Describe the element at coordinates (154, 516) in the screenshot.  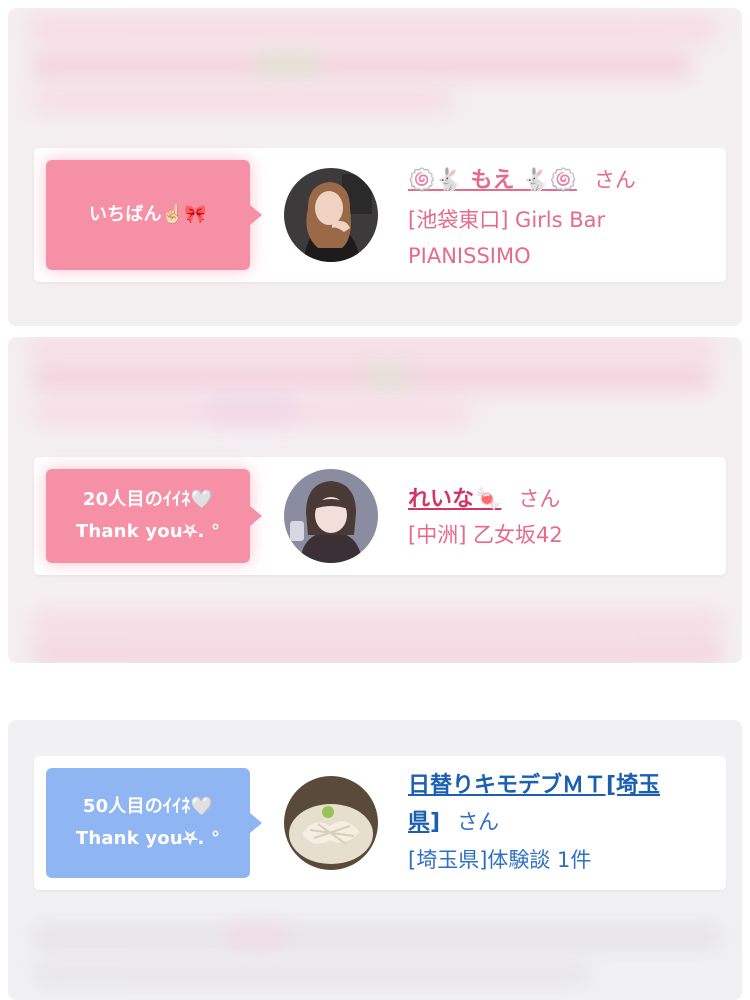
I see `like-badge: 20人目のｲｲﾈ🤍 Thank you⛧. °` at that location.